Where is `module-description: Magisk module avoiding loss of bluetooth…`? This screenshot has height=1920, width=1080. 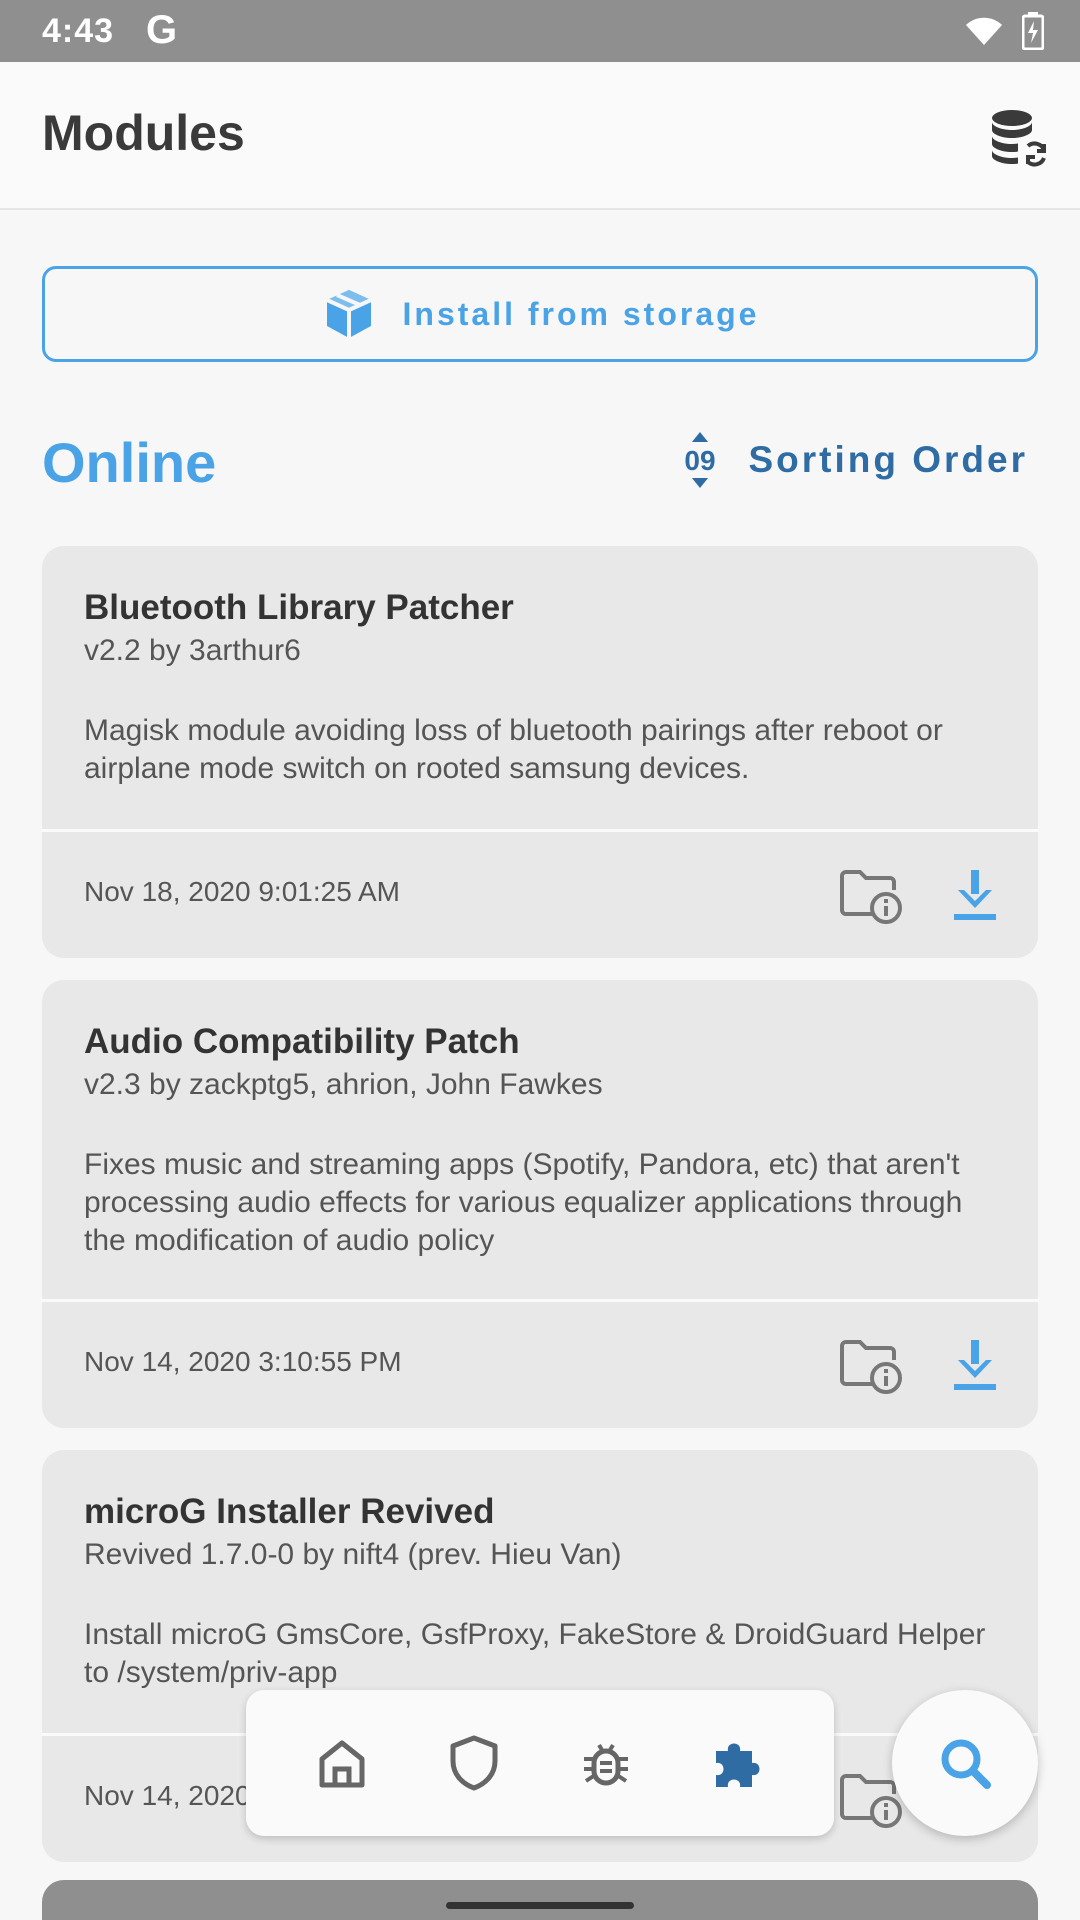 module-description: Magisk module avoiding loss of bluetooth… is located at coordinates (513, 749).